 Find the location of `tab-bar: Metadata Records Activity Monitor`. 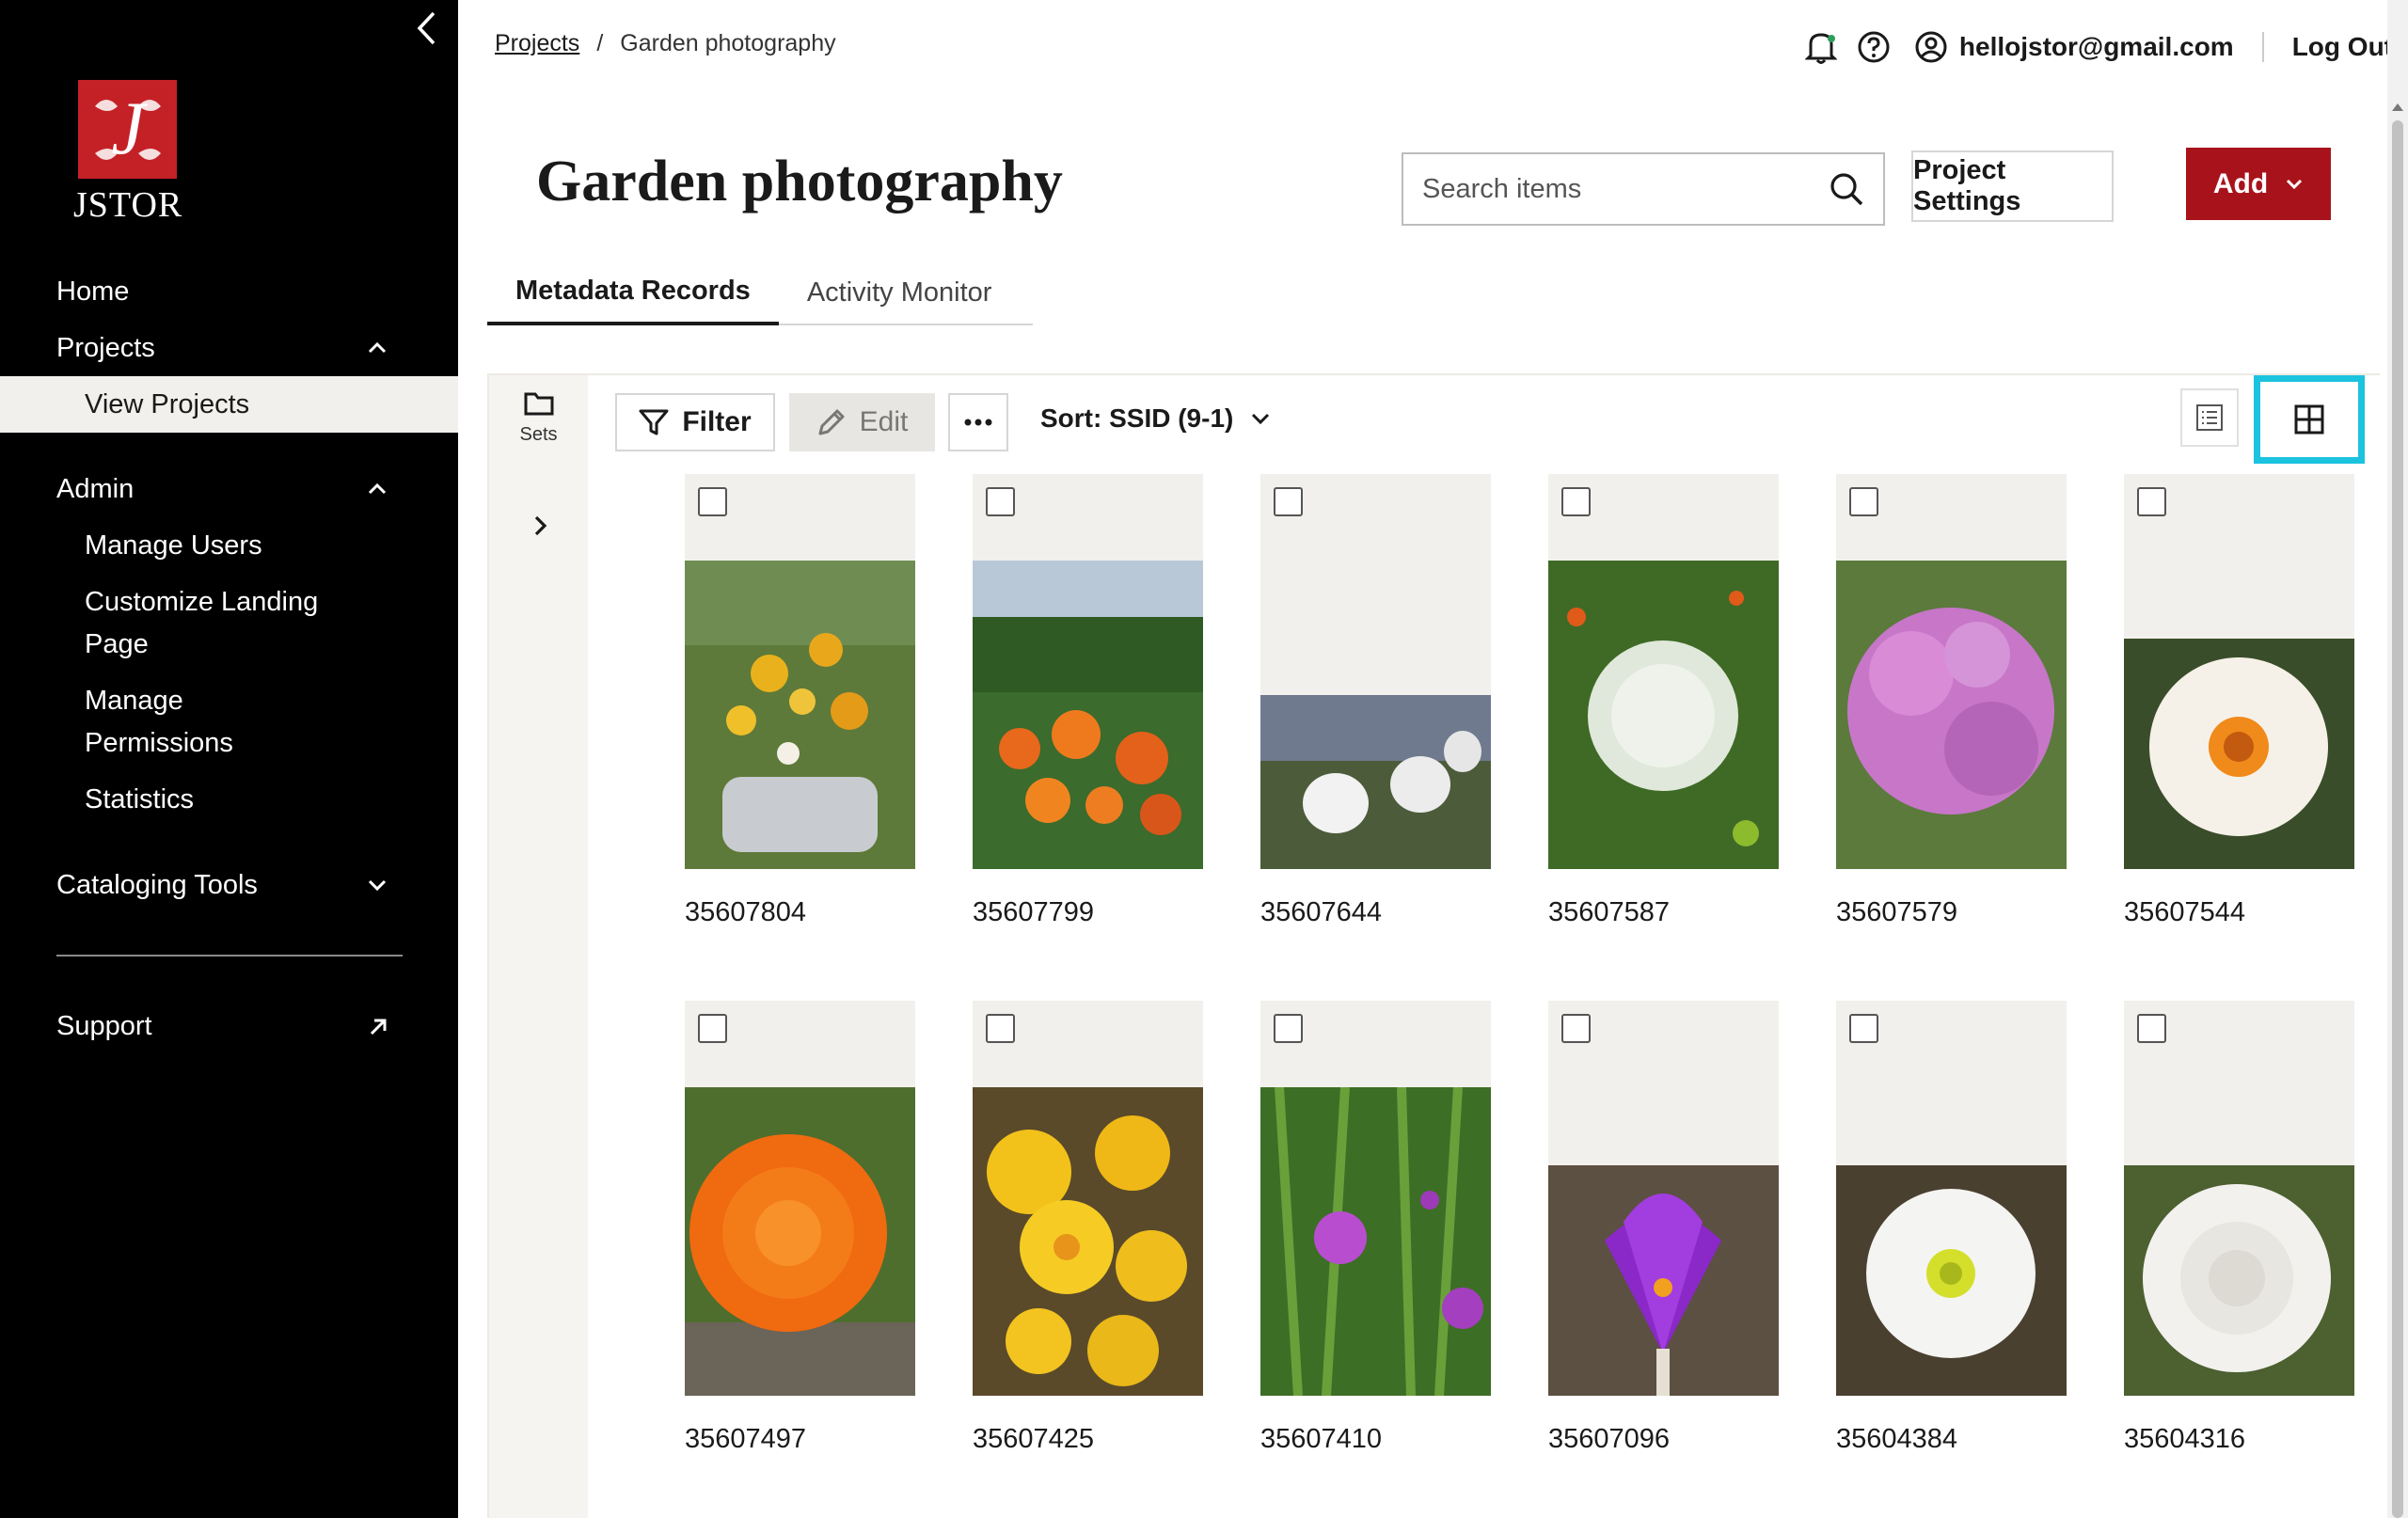

tab-bar: Metadata Records Activity Monitor is located at coordinates (760, 293).